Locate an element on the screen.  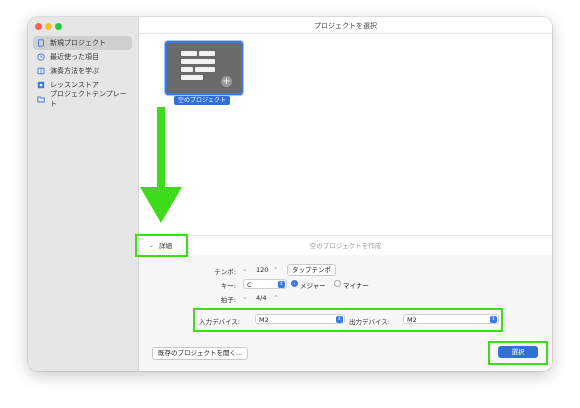
time-signature-label: 拍子: is located at coordinates (228, 300).